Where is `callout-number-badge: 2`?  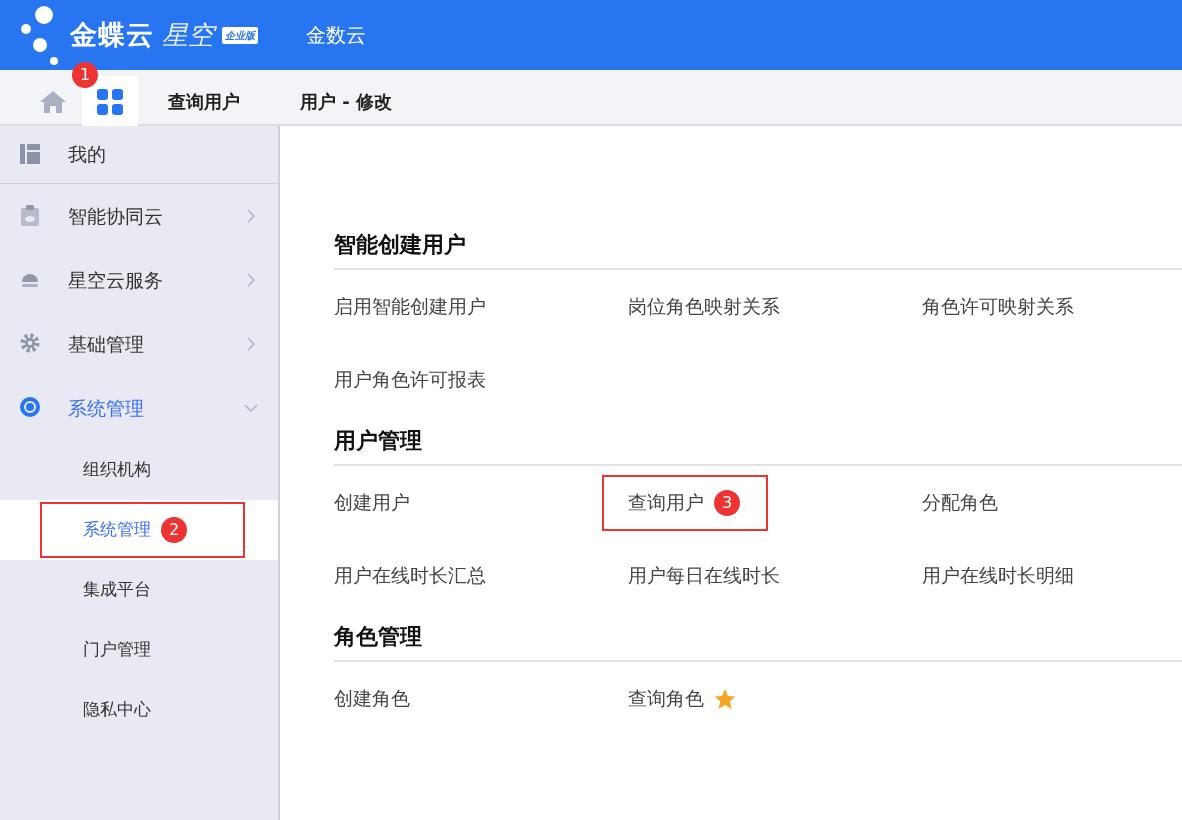
callout-number-badge: 2 is located at coordinates (174, 530).